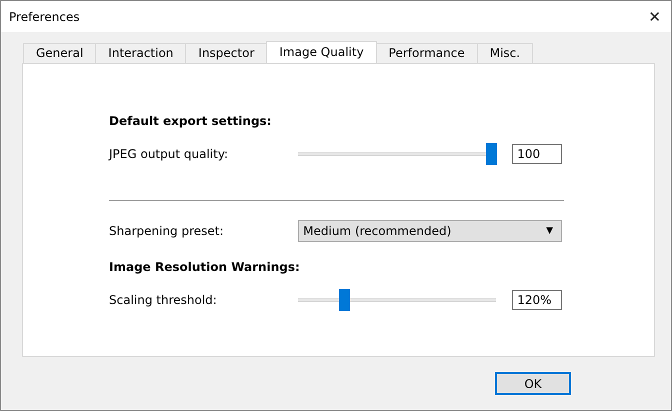 Image resolution: width=672 pixels, height=411 pixels. What do you see at coordinates (163, 300) in the screenshot?
I see `field-label: Scaling threshold:` at bounding box center [163, 300].